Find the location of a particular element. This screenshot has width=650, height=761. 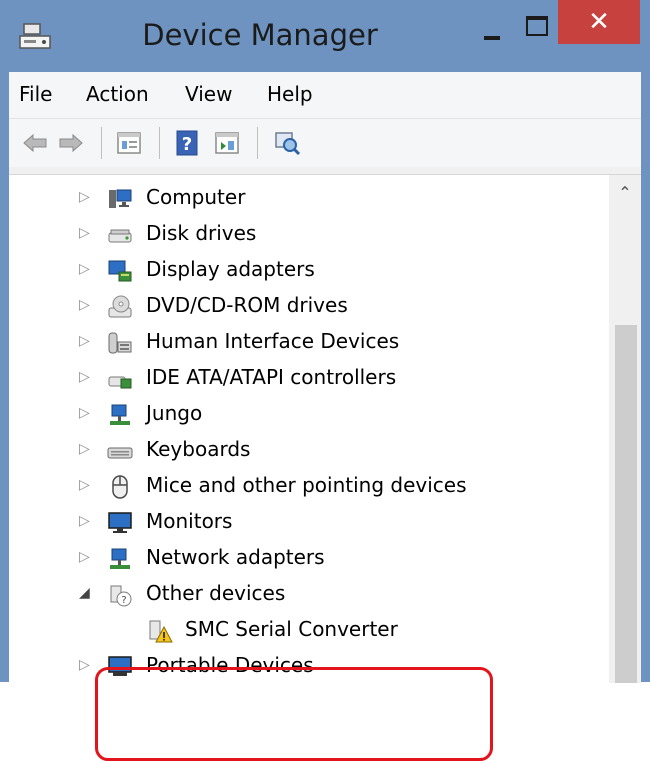

tree-node-monitors: ▷ Monitors is located at coordinates (307, 523).